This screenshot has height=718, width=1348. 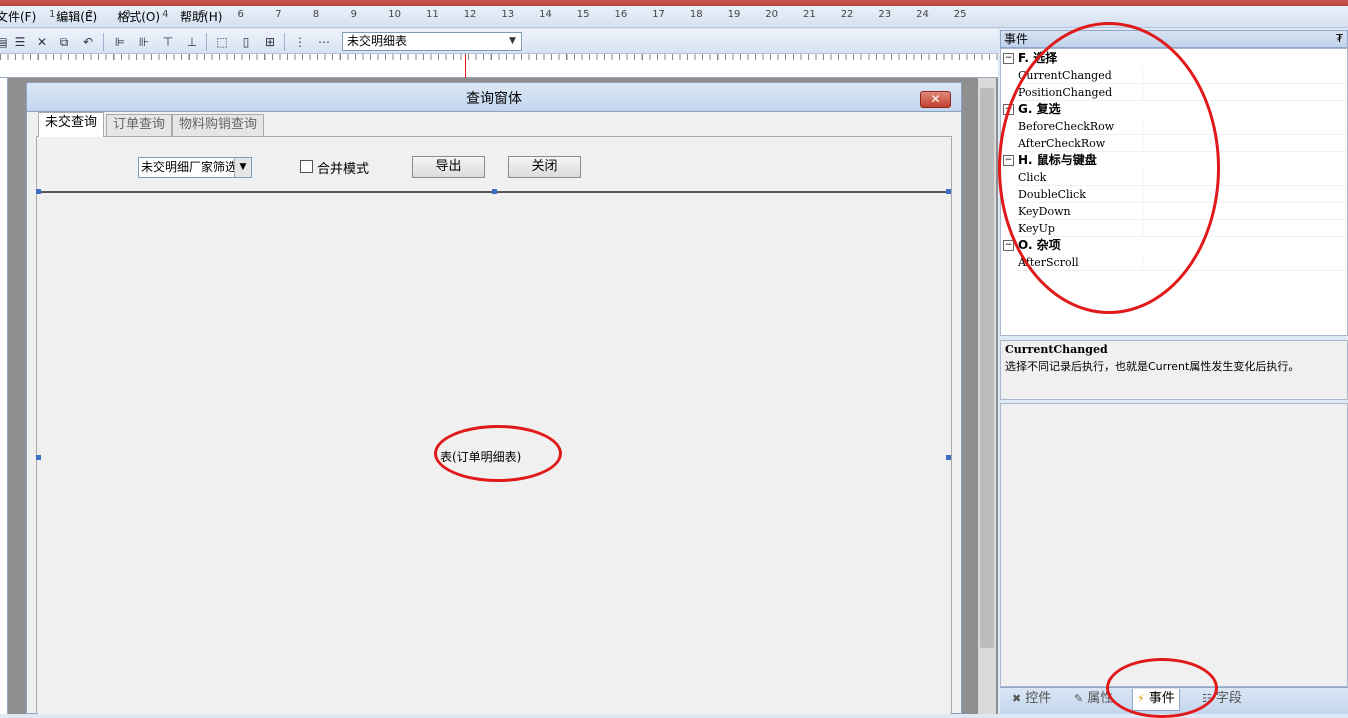 What do you see at coordinates (189, 167) in the screenshot?
I see `vendor-filter-value: 未交明细厂家筛选` at bounding box center [189, 167].